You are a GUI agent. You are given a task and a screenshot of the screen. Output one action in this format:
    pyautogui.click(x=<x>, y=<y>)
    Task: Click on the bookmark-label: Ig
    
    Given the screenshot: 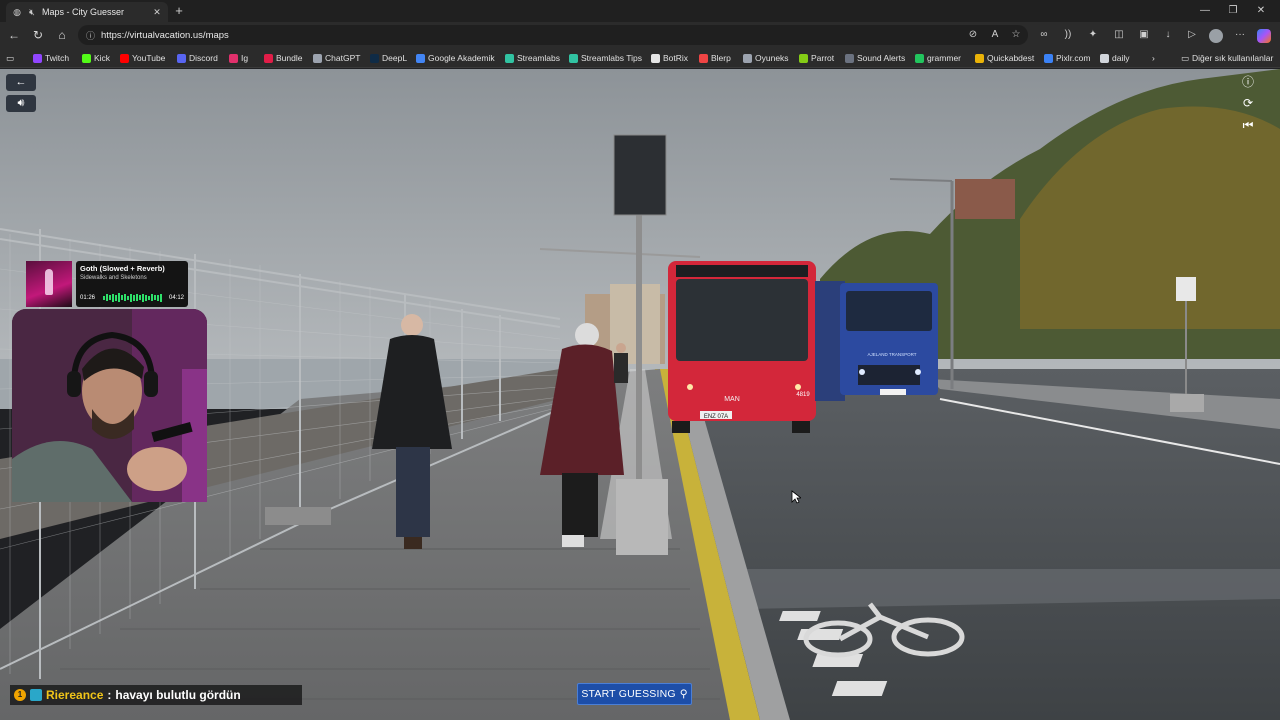 What is the action you would take?
    pyautogui.click(x=245, y=58)
    